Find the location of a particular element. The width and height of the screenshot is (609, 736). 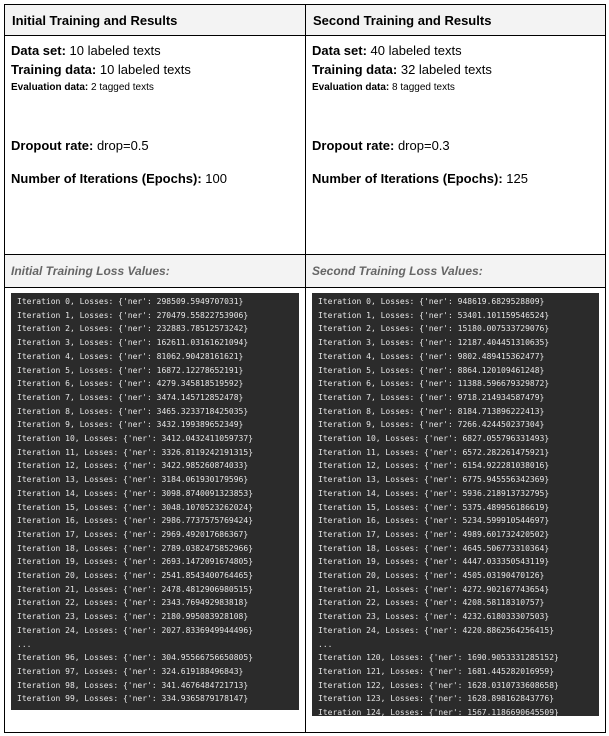

right-dataset-label: Data set: is located at coordinates (339, 50).